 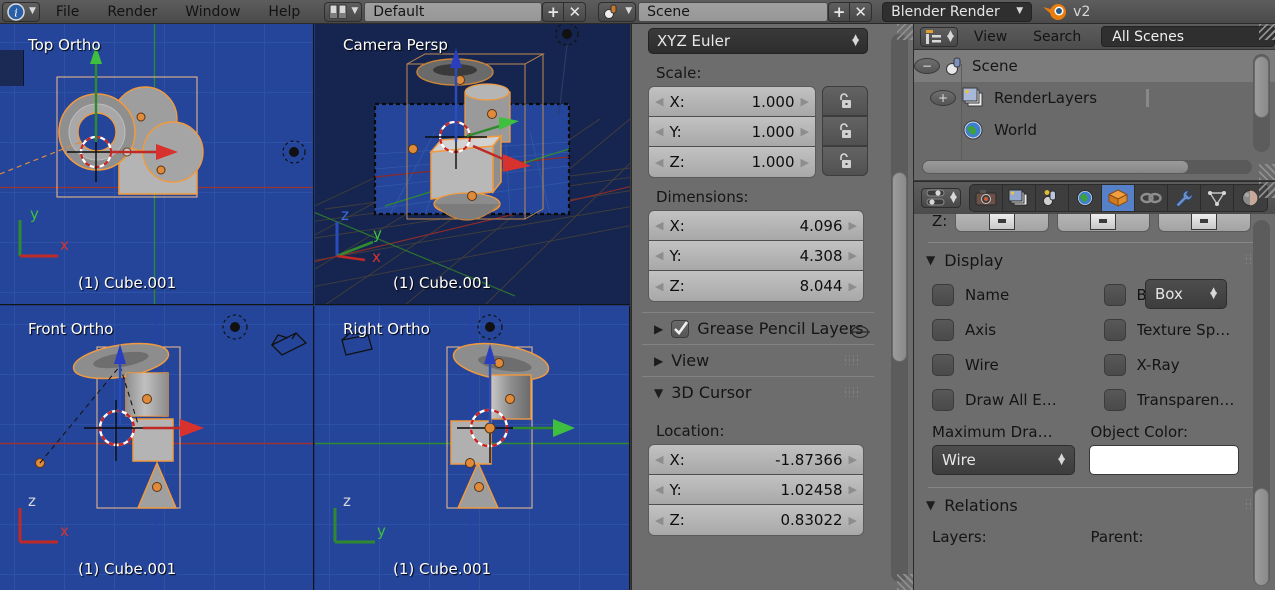 I want to click on texture-space-checkbox, so click(x=1114, y=329).